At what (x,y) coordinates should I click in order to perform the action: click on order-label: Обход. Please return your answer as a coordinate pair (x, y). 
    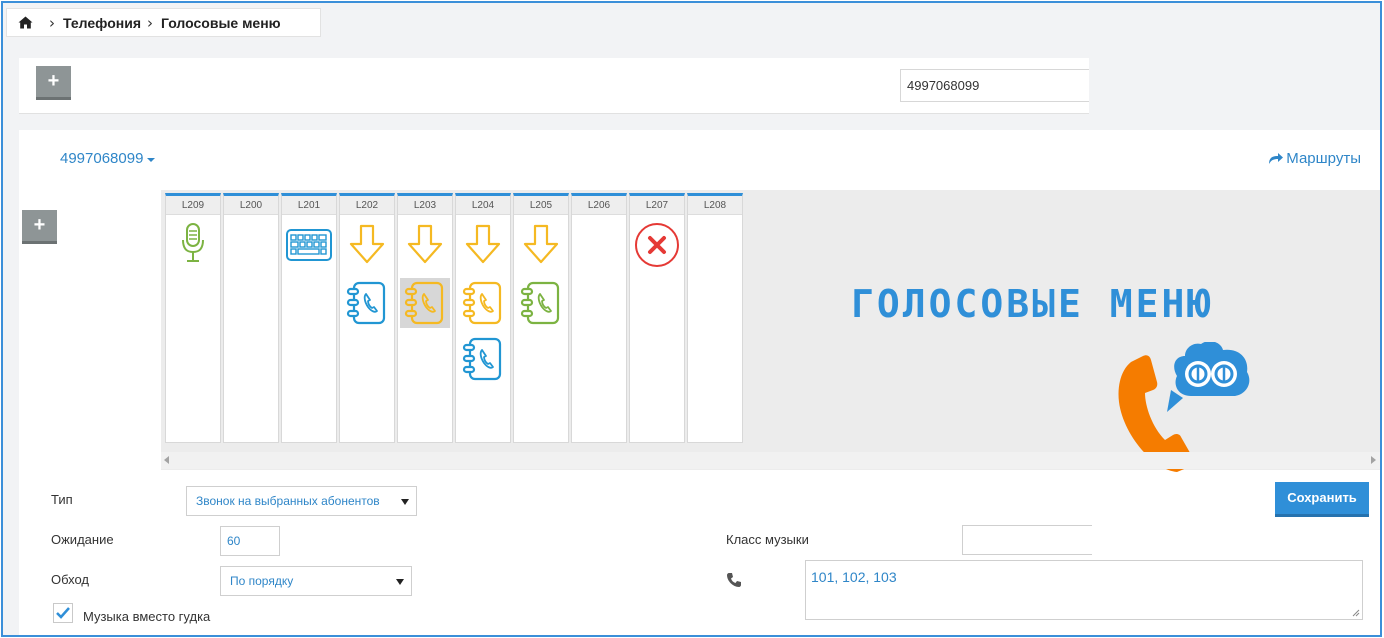
    Looking at the image, I should click on (70, 579).